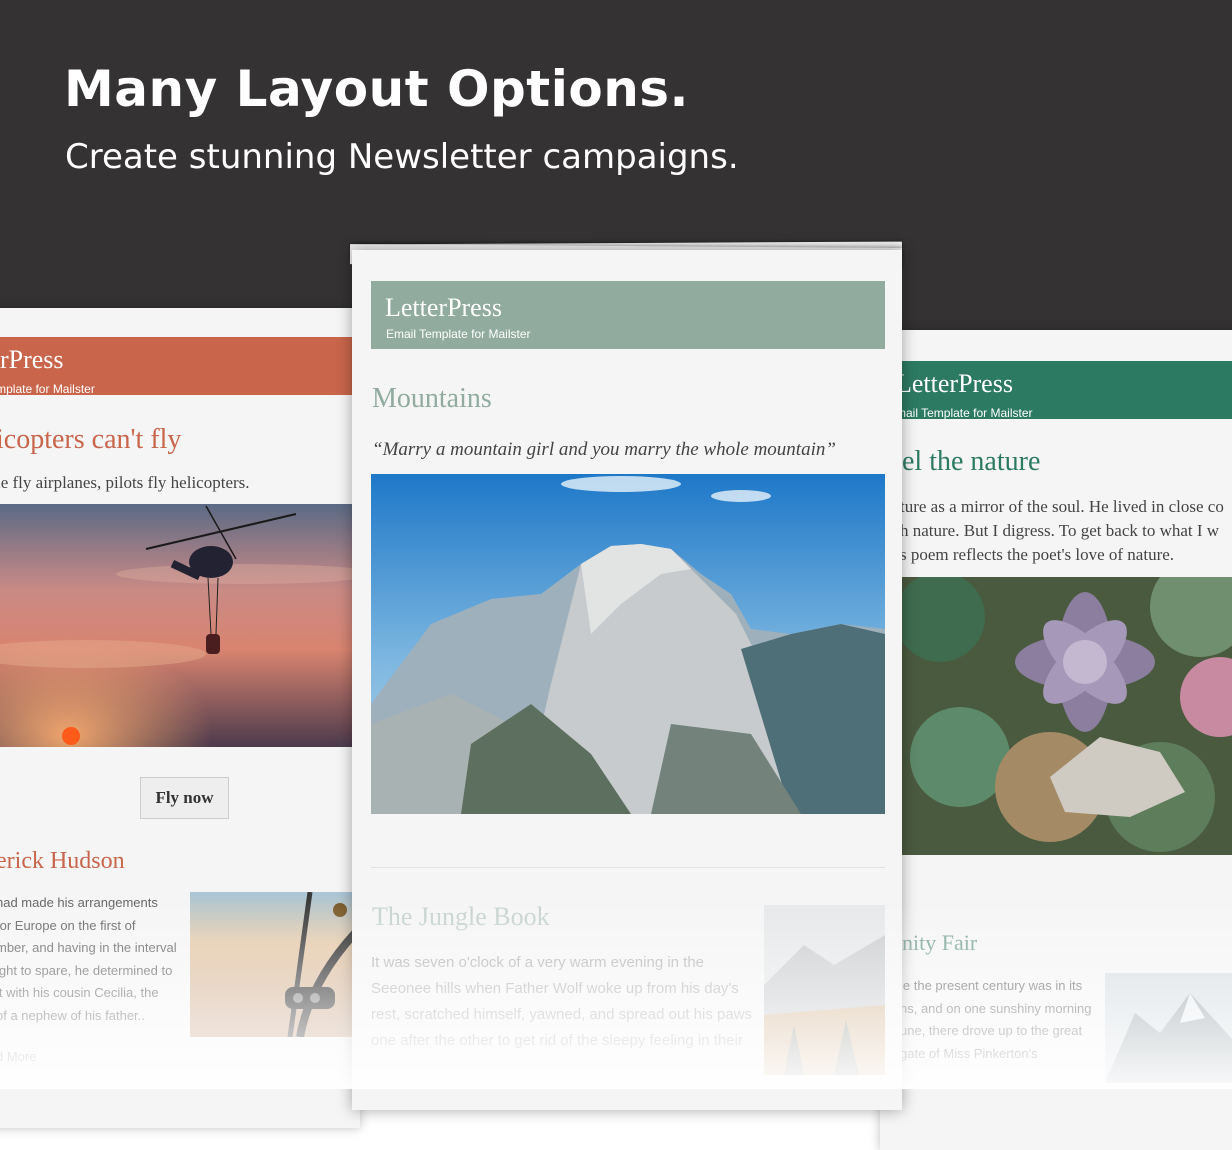  What do you see at coordinates (178, 625) in the screenshot?
I see `helicopter-photo` at bounding box center [178, 625].